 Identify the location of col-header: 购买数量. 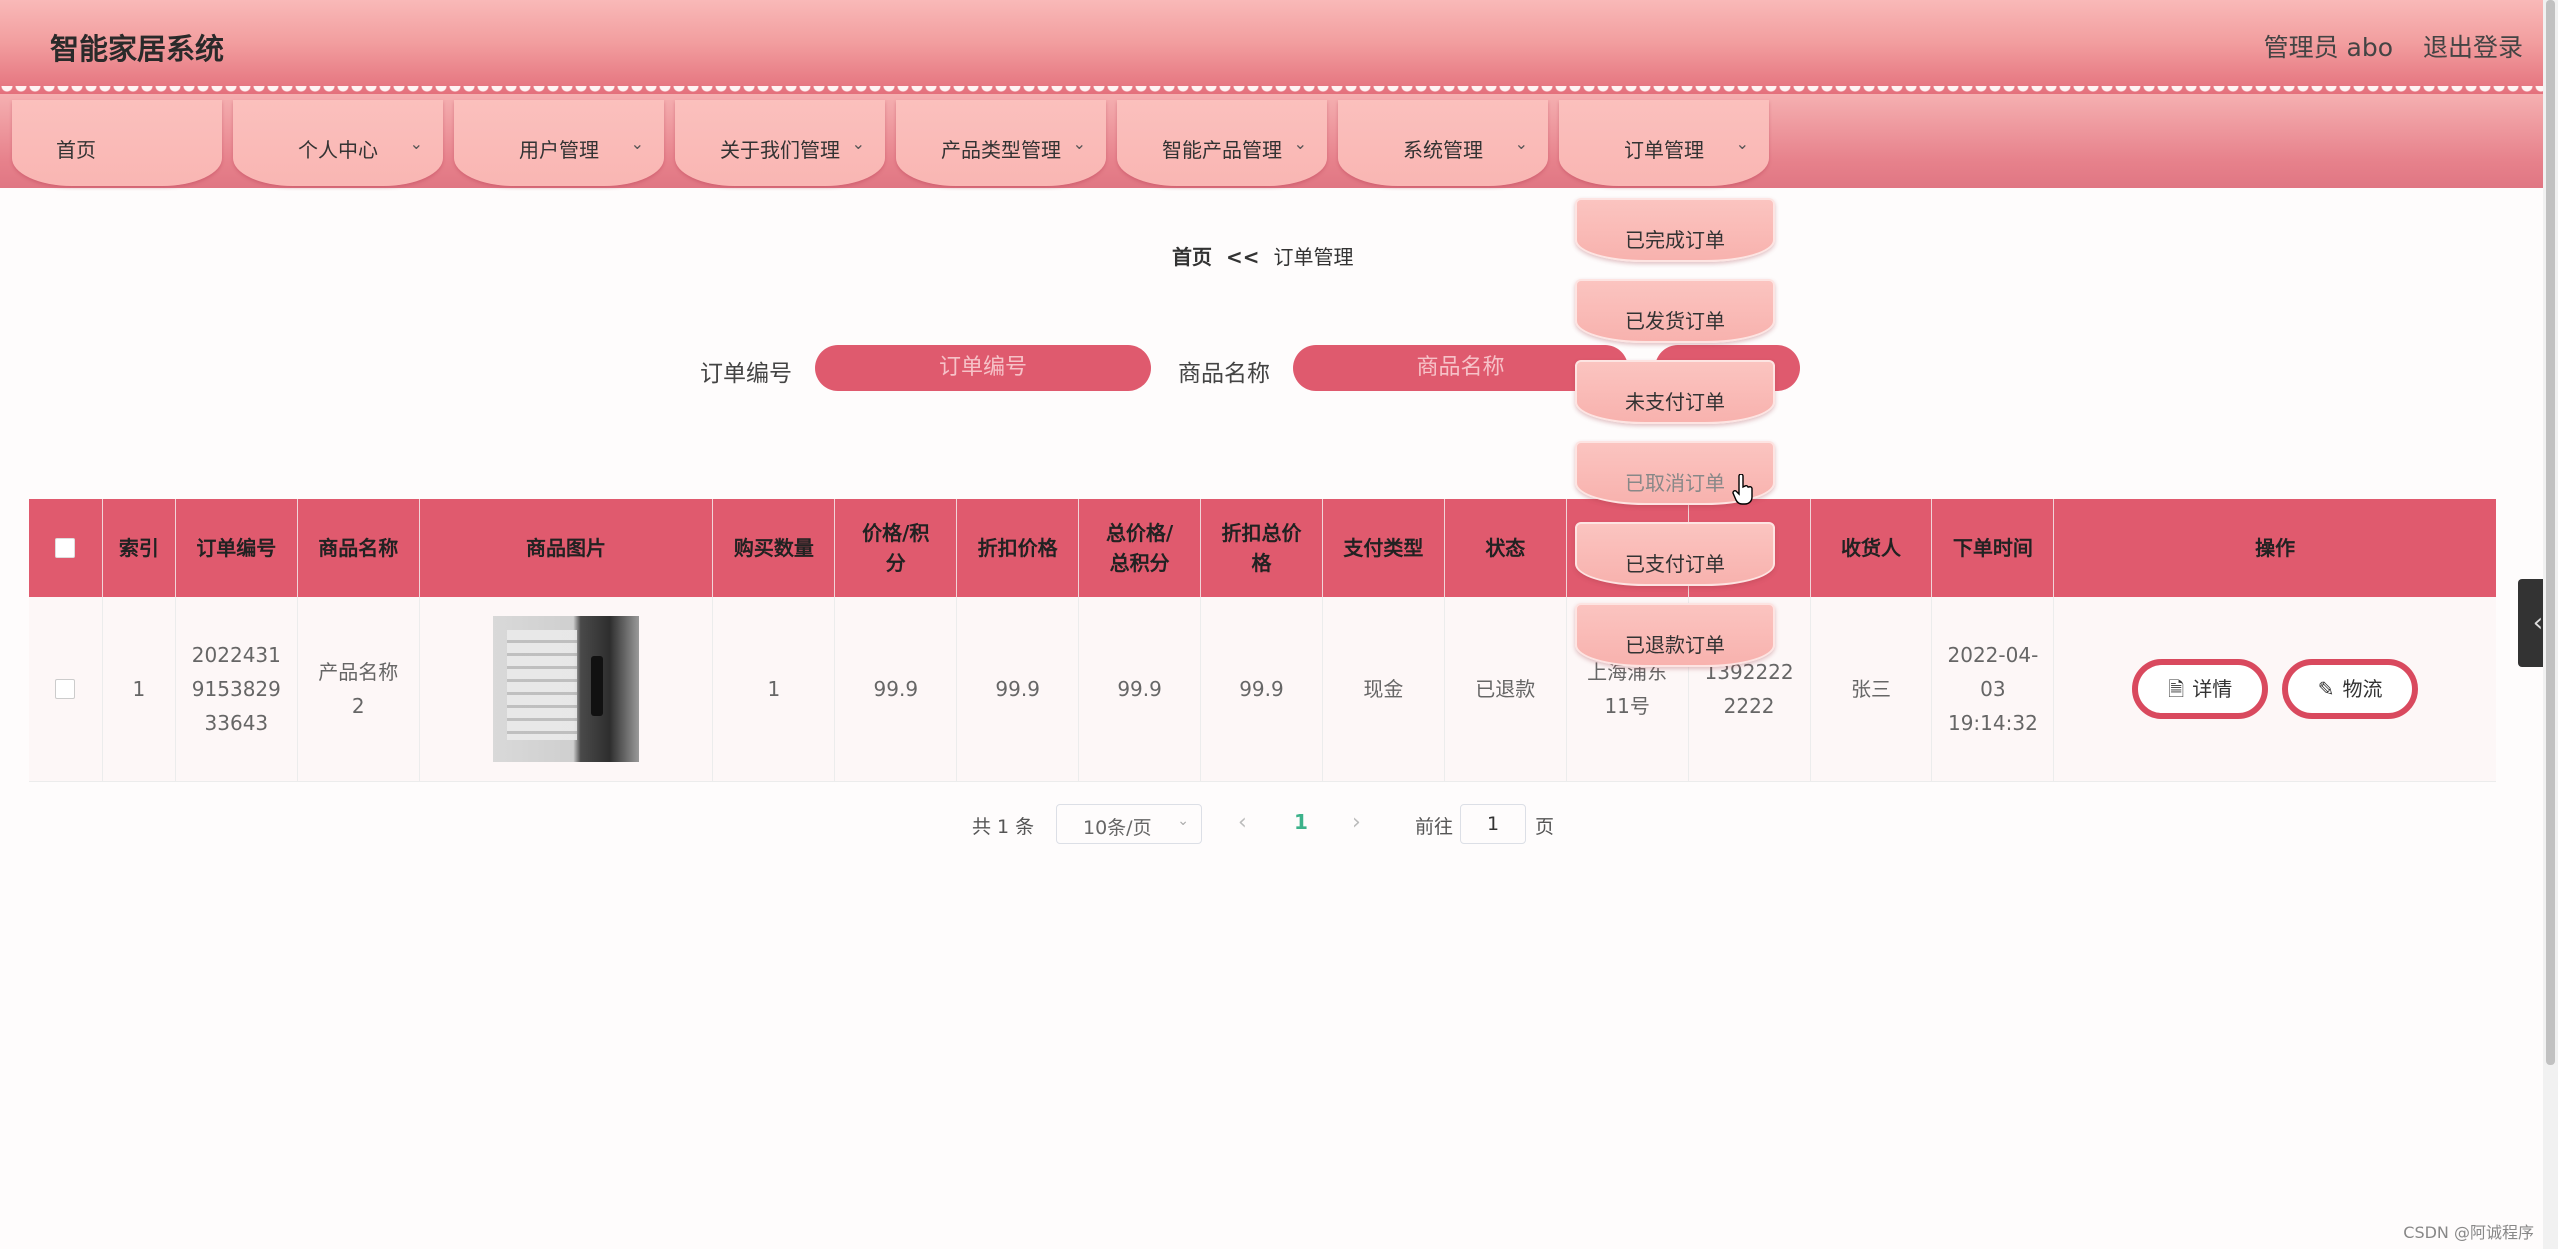
(774, 548).